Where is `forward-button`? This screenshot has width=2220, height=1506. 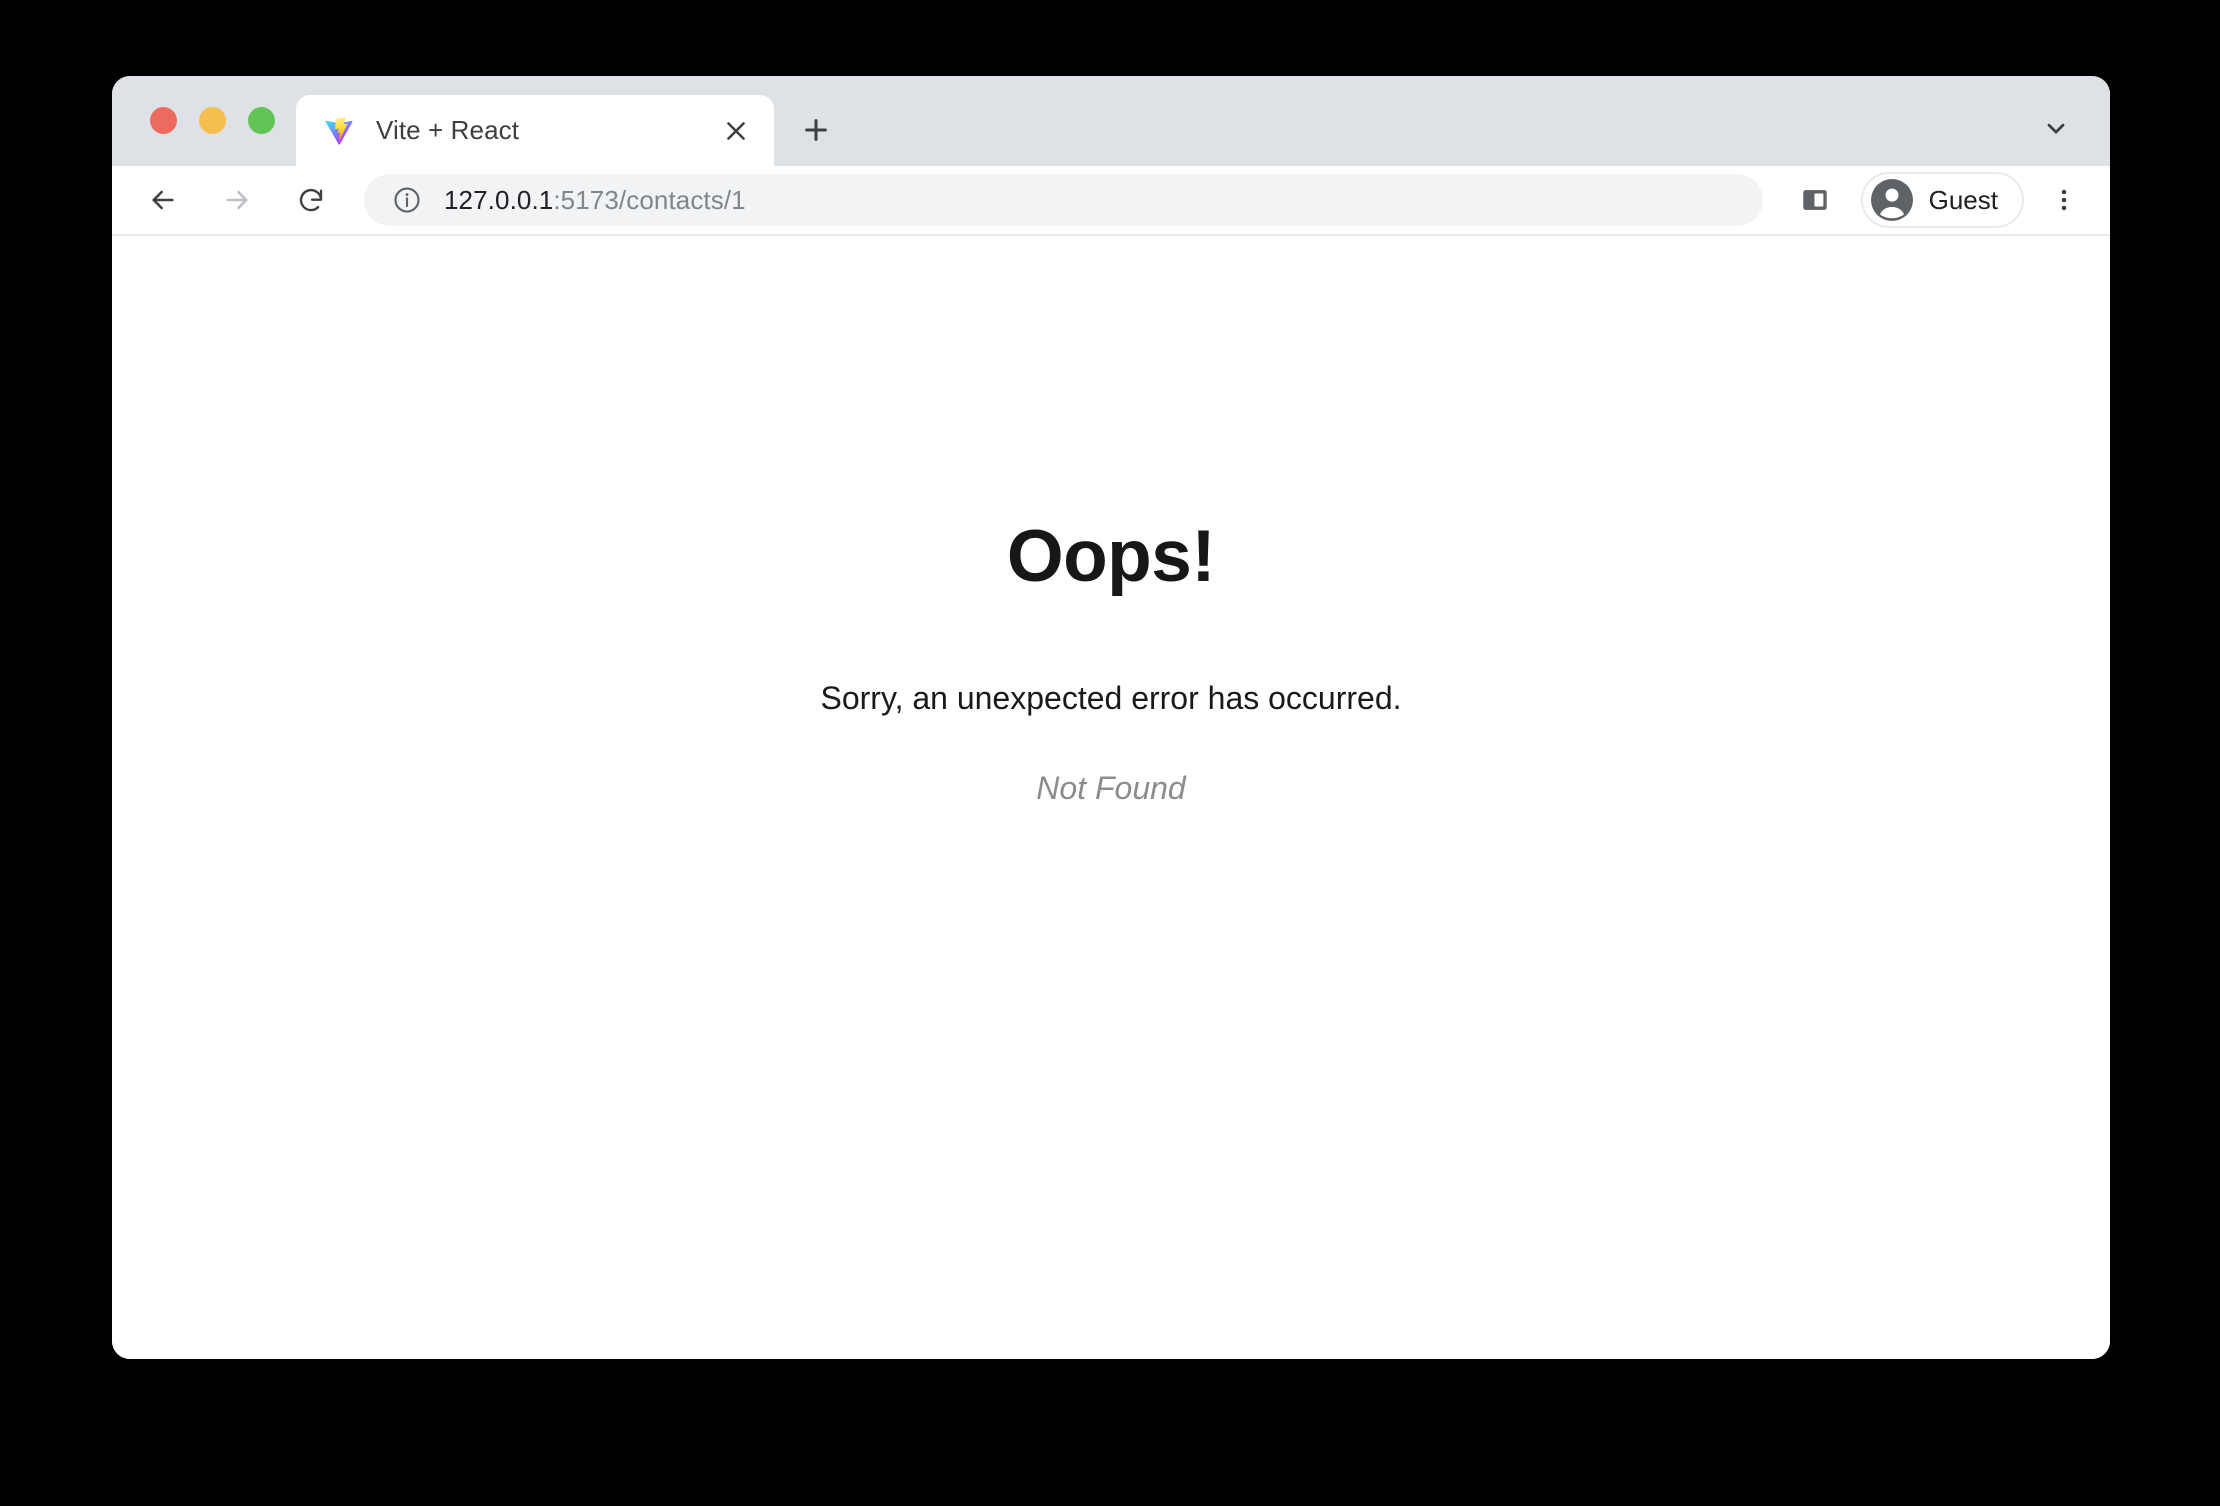 forward-button is located at coordinates (237, 200).